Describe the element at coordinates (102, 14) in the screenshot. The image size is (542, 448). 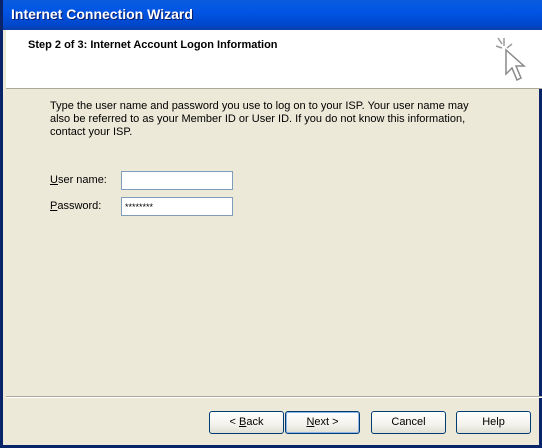
I see `window-title: Internet Connection Wizard` at that location.